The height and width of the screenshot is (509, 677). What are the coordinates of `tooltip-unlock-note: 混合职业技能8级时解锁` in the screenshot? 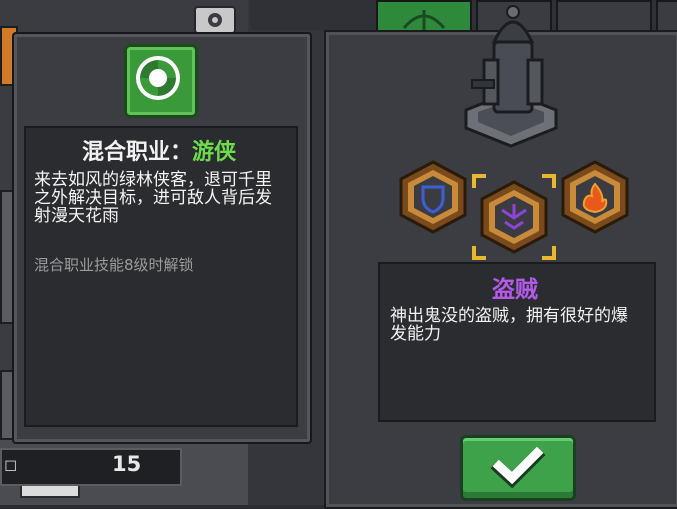 It's located at (114, 265).